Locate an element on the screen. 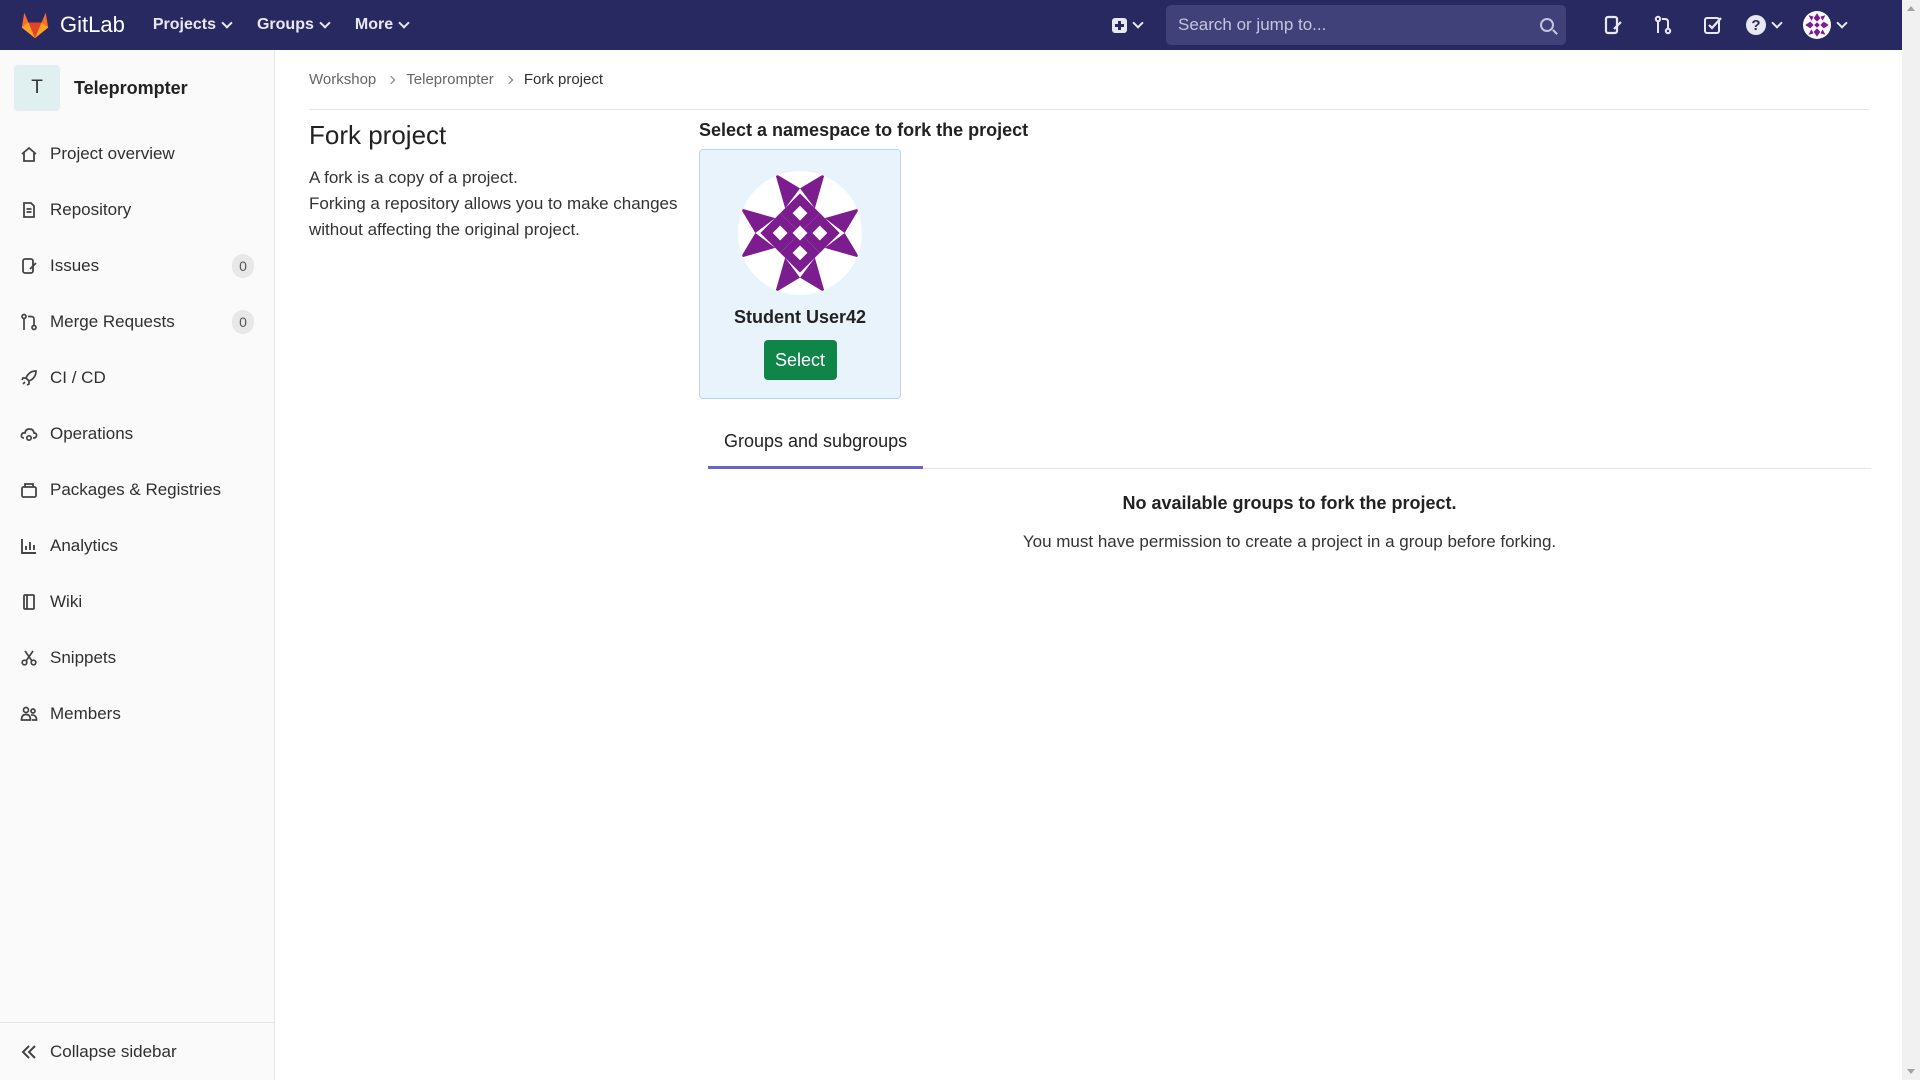 The image size is (1920, 1080). user-menu-dropdown is located at coordinates (1825, 25).